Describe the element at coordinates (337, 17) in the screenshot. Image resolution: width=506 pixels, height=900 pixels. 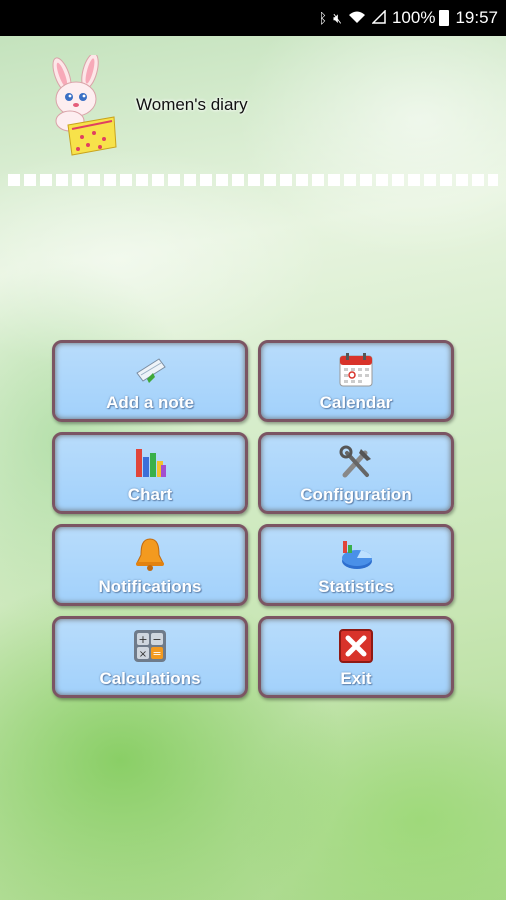
I see `mute-icon: 🔇︎` at that location.